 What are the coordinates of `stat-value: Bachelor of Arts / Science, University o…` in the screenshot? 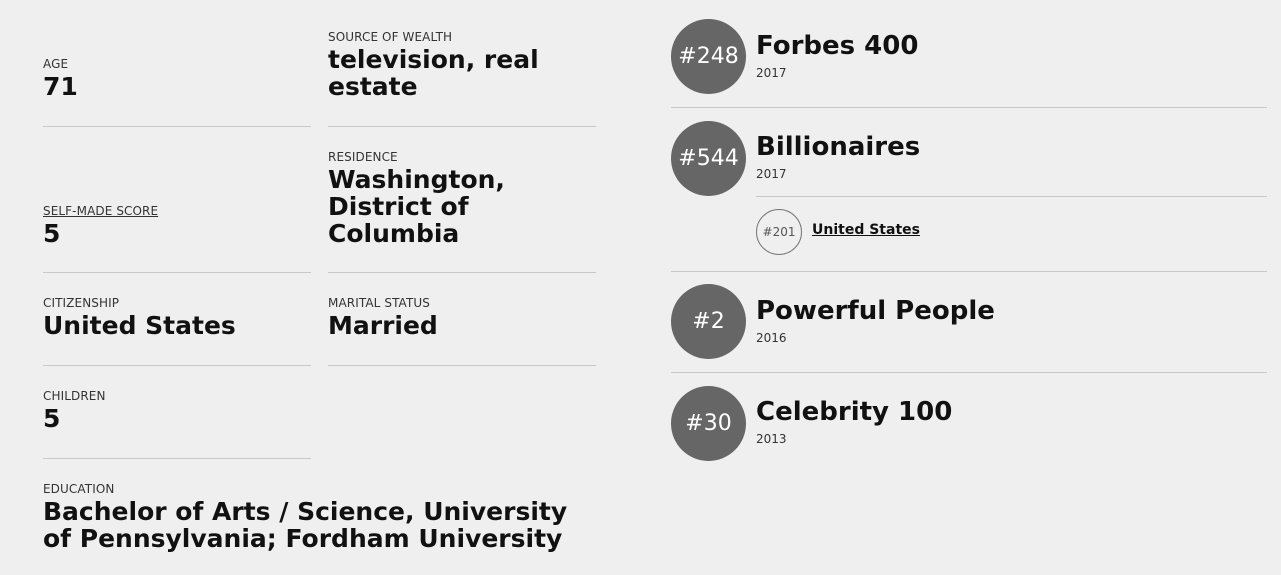 It's located at (305, 525).